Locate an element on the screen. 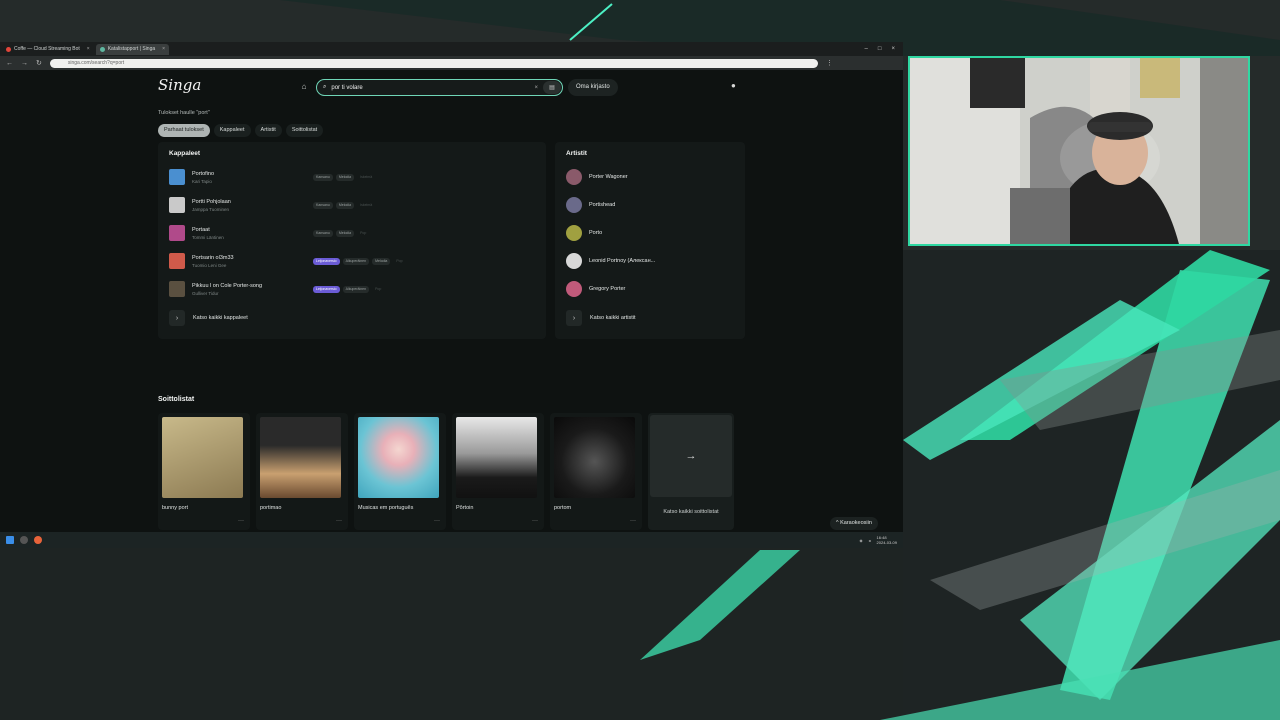 The image size is (1280, 720). artist-row: Gregory Porter is located at coordinates (595, 289).